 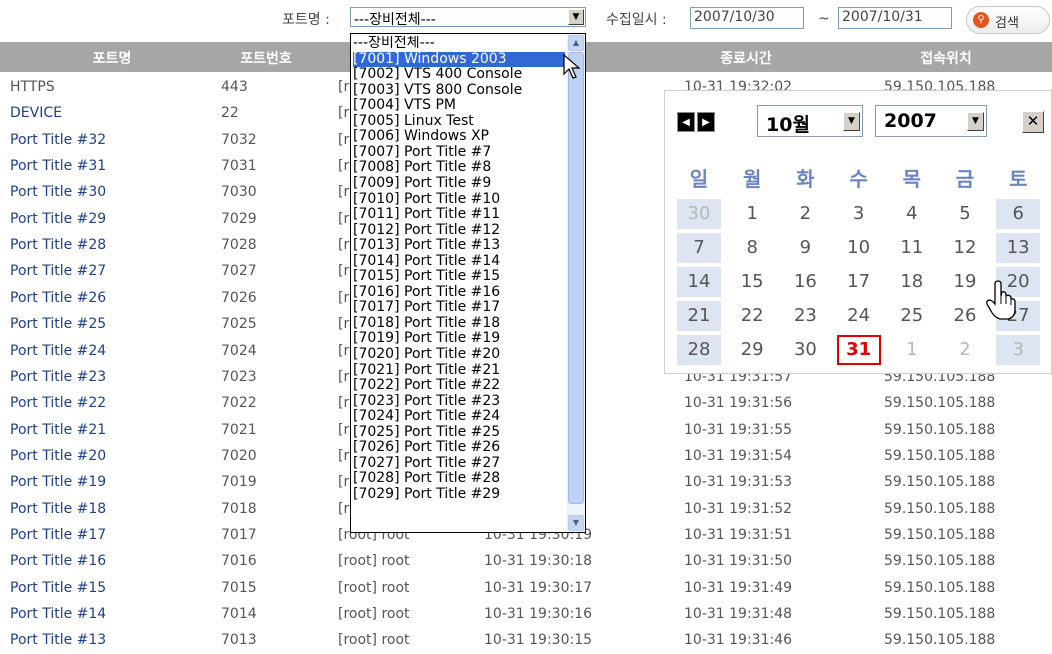 I want to click on dropdown-option: [7012] Port Title #12, so click(x=459, y=231).